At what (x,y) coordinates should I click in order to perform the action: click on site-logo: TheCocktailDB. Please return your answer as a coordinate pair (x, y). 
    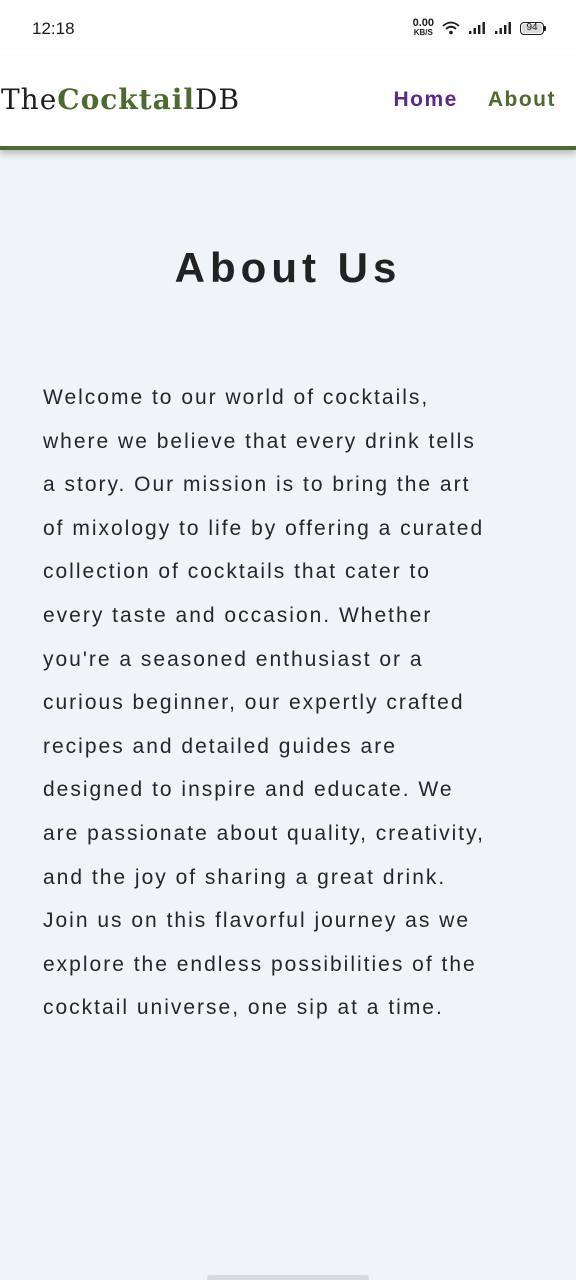
    Looking at the image, I should click on (120, 99).